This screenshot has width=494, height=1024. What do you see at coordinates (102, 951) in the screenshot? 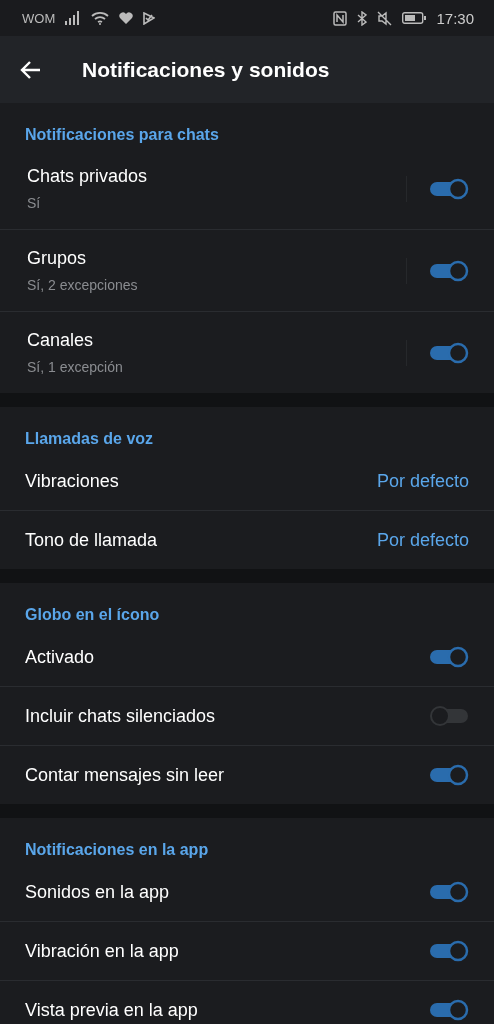
I see `setting-label: Vibración en la app` at bounding box center [102, 951].